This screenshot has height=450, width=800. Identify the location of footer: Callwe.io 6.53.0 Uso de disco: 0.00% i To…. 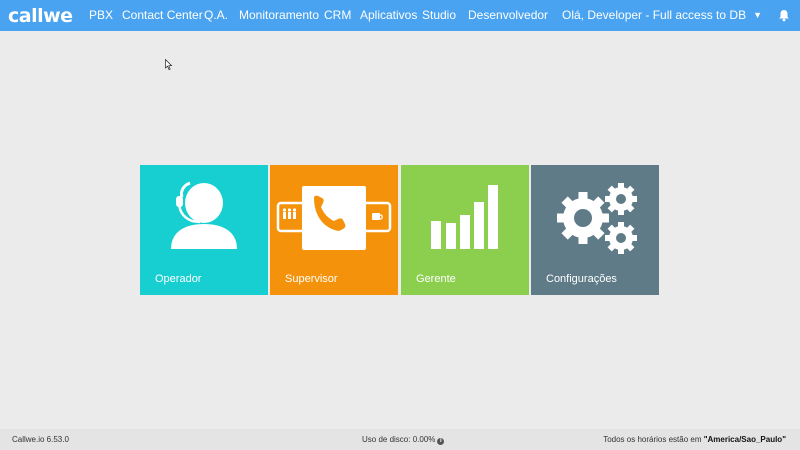
(400, 439).